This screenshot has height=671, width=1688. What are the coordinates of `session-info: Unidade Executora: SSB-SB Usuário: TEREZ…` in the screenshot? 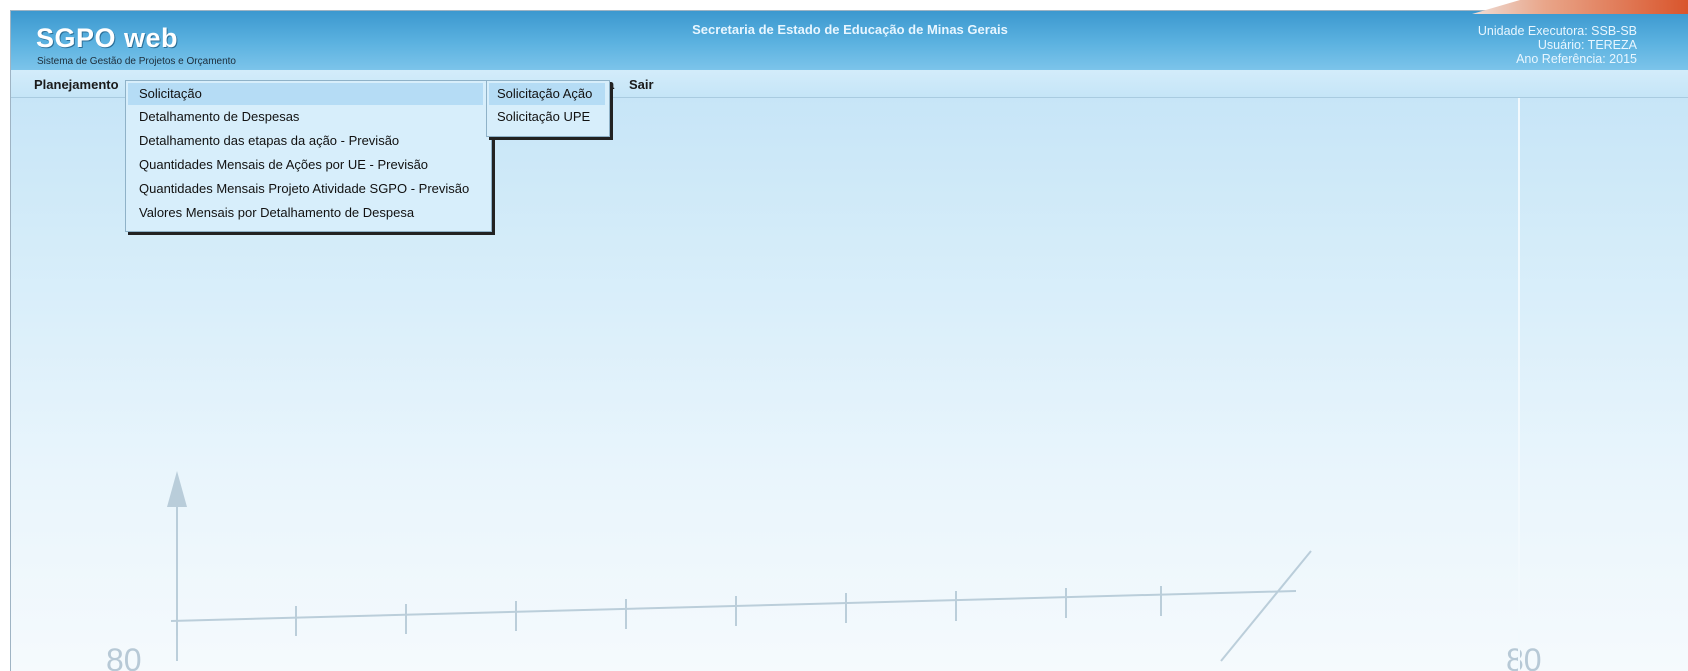 It's located at (1557, 45).